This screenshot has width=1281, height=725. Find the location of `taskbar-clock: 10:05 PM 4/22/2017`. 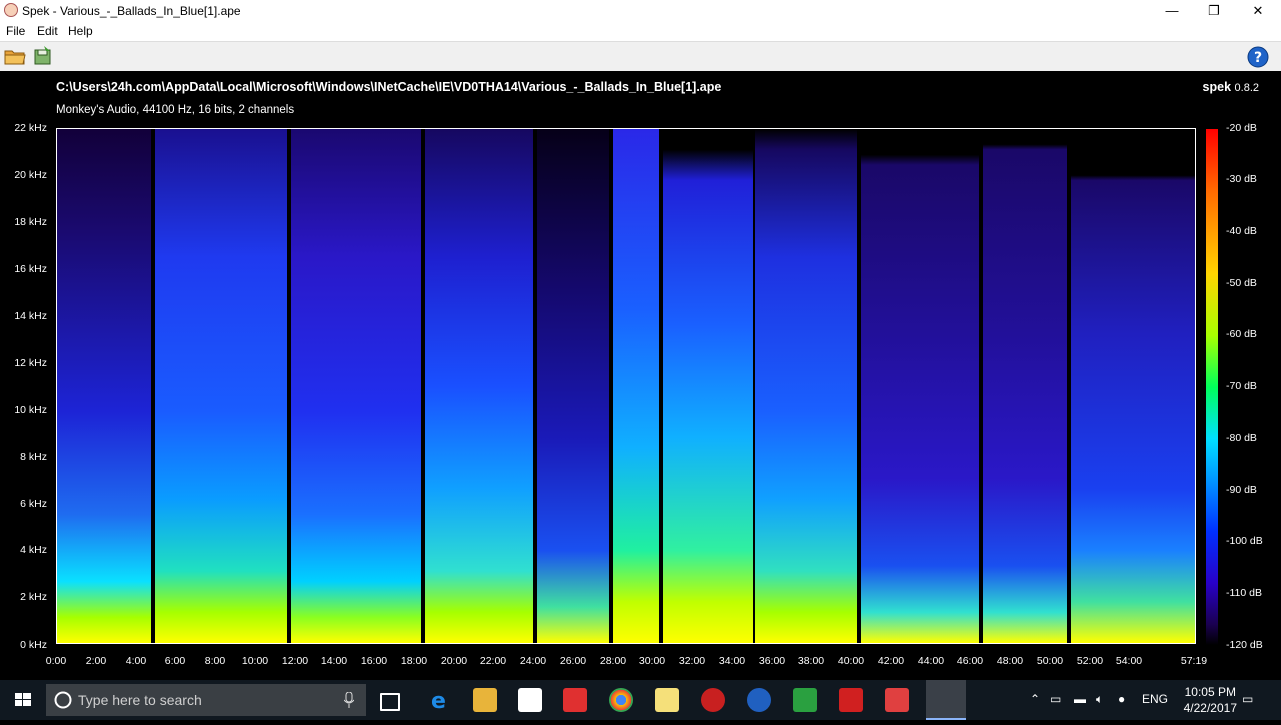

taskbar-clock: 10:05 PM 4/22/2017 is located at coordinates (1210, 700).